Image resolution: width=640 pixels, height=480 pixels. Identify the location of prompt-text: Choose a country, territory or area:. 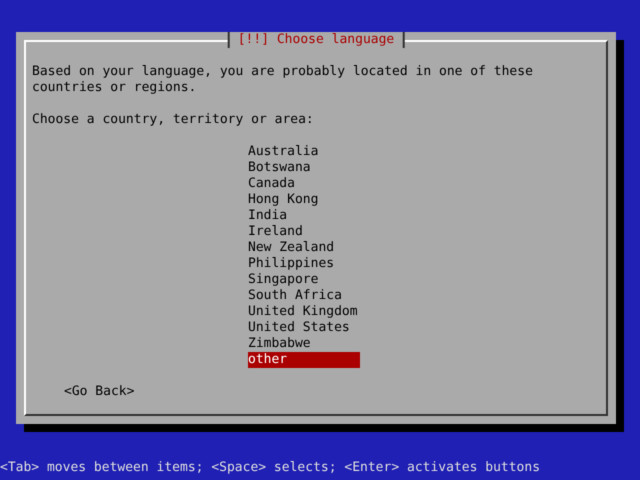
(173, 120).